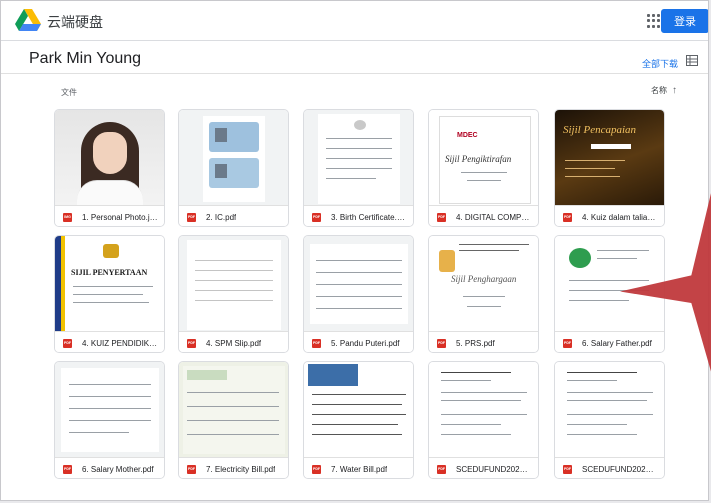 The height and width of the screenshot is (503, 711). I want to click on file-name: 1. Personal Photo.jpg, so click(120, 217).